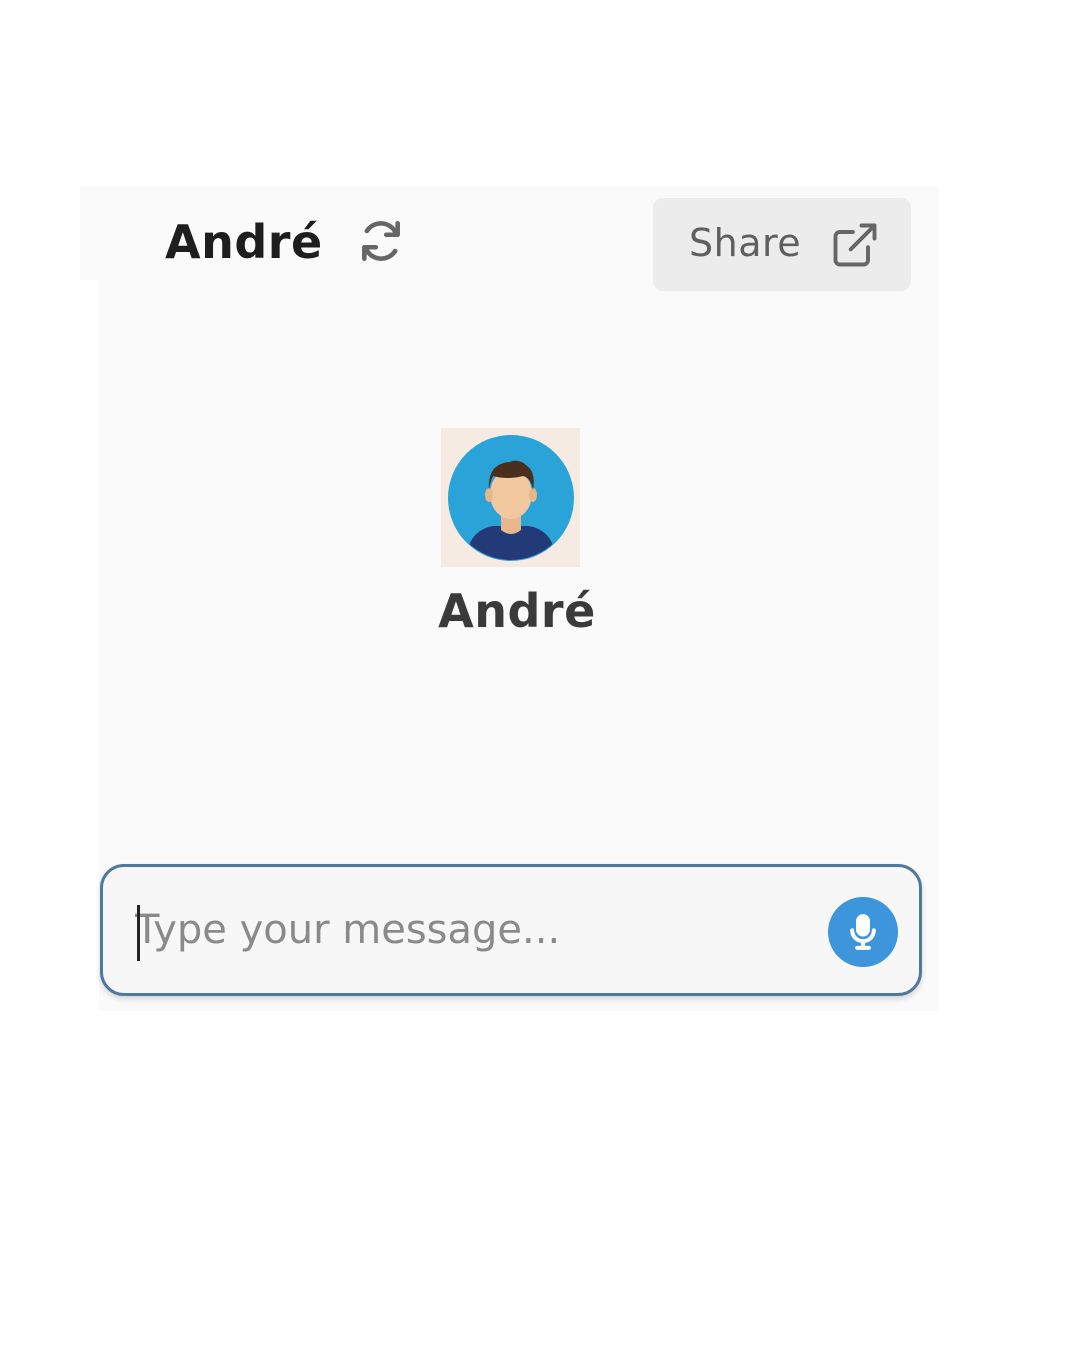  I want to click on external-link-icon, so click(855, 245).